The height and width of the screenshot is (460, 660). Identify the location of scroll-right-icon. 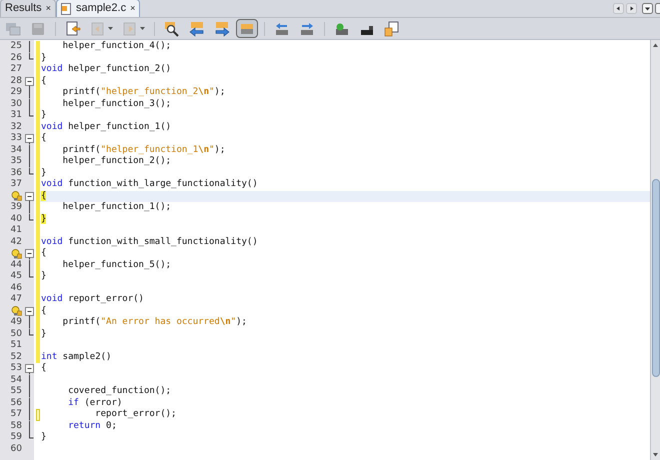
(631, 8).